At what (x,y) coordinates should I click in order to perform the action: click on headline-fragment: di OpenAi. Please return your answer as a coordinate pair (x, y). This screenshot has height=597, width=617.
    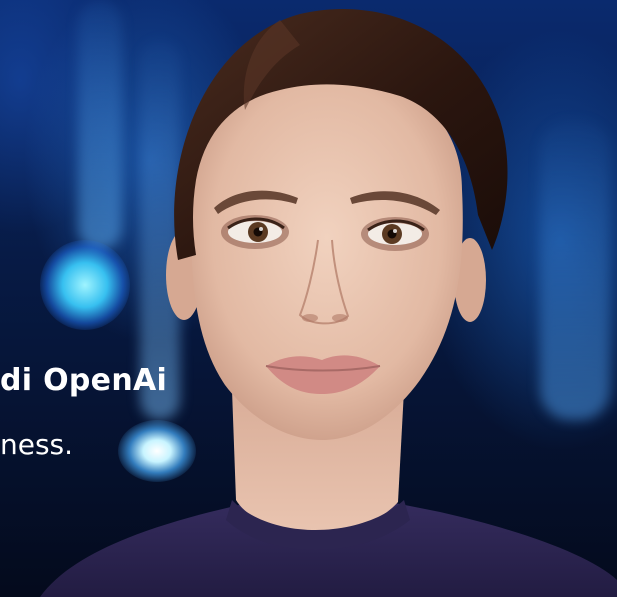
    Looking at the image, I should click on (84, 380).